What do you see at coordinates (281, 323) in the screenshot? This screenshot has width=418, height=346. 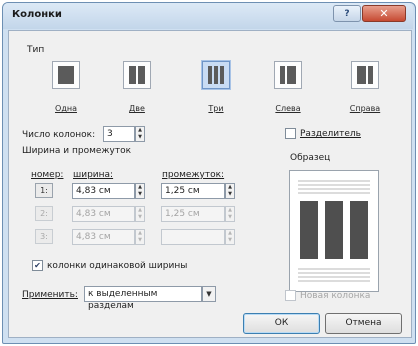 I see `ok-button: ОК` at bounding box center [281, 323].